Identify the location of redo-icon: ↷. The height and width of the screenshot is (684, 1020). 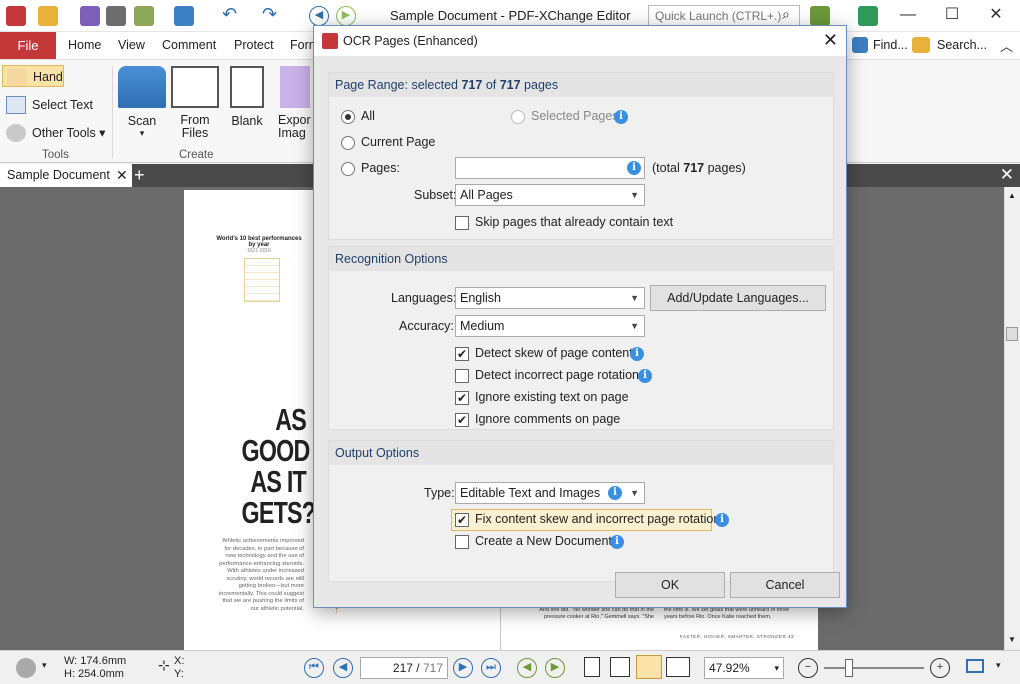
(269, 14).